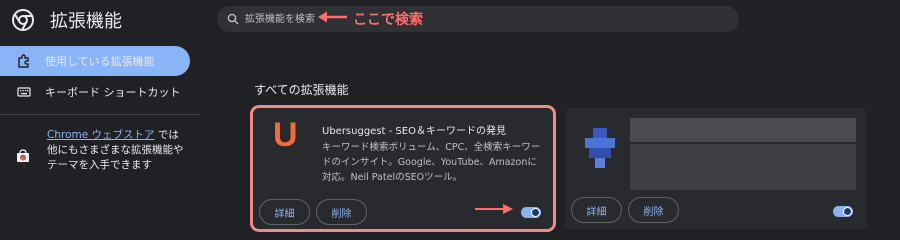  I want to click on page-title: 拡張機能, so click(86, 21).